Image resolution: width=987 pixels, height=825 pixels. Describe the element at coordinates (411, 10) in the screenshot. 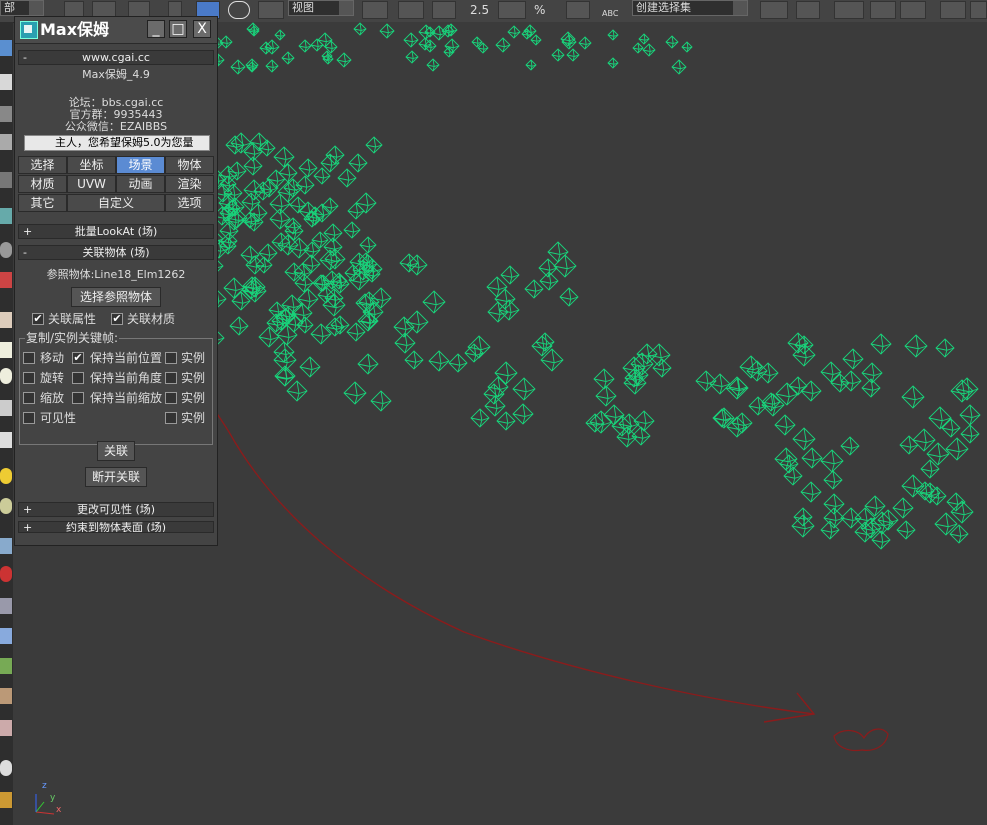

I see `select-manipulate-icon` at that location.